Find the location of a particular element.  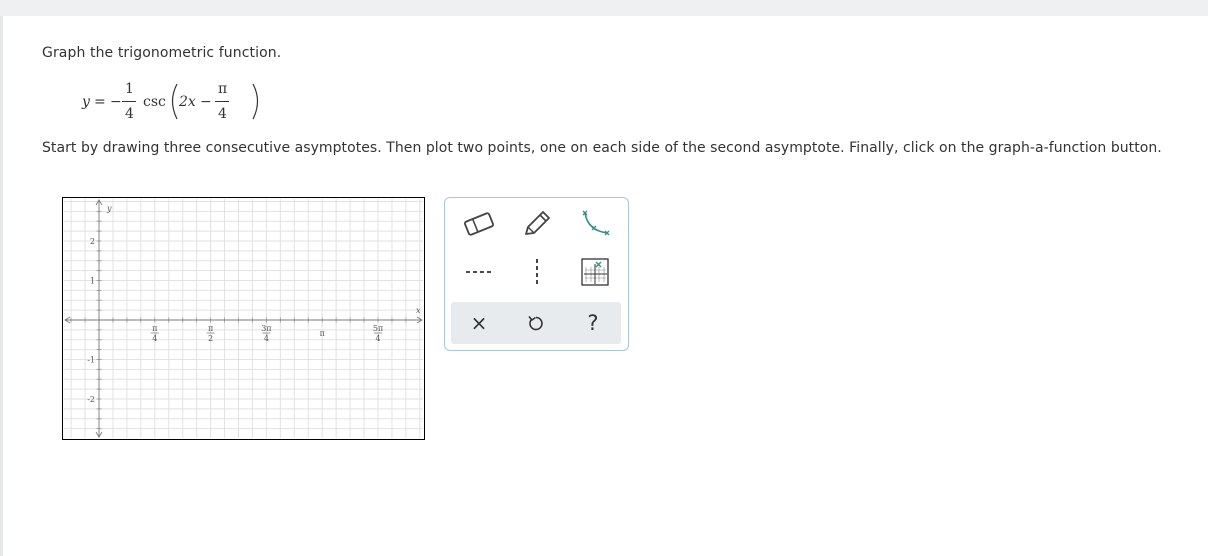

equation-pi-numerator: π is located at coordinates (223, 89).